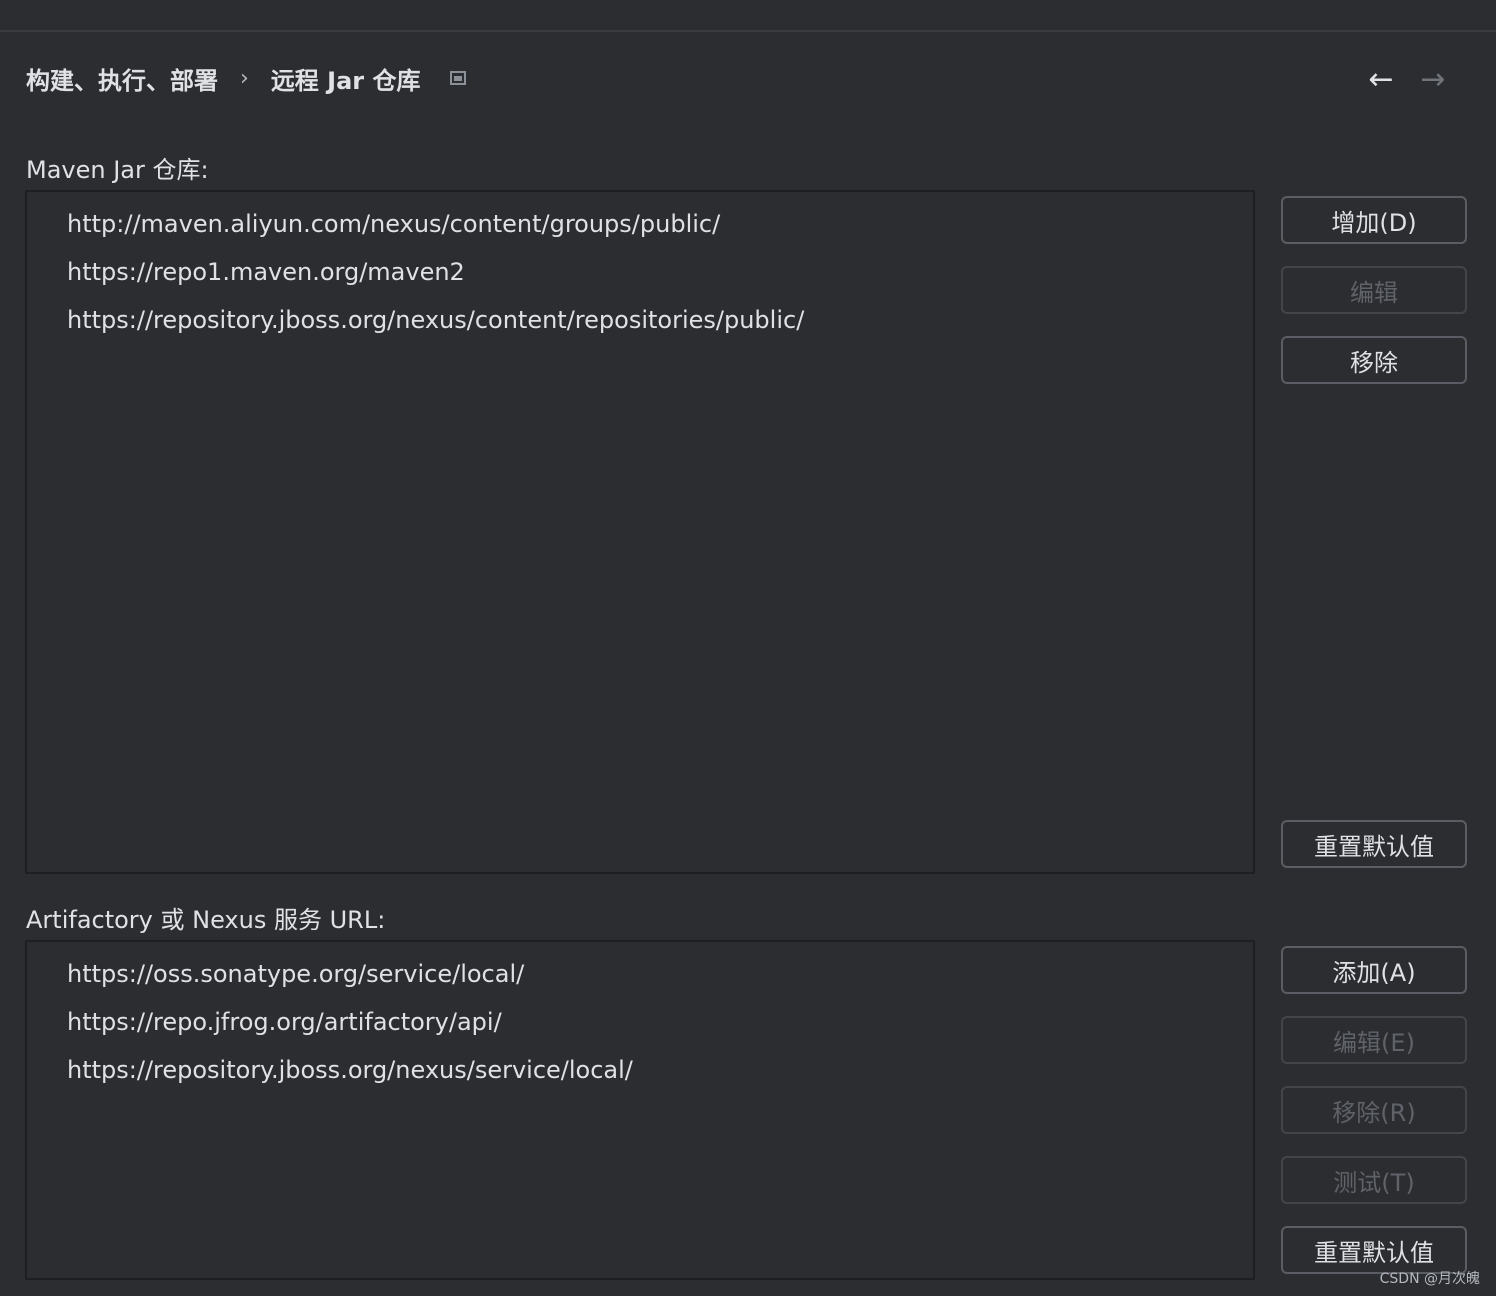 The height and width of the screenshot is (1296, 1496). Describe the element at coordinates (1433, 80) in the screenshot. I see `forward-arrow-icon: →` at that location.